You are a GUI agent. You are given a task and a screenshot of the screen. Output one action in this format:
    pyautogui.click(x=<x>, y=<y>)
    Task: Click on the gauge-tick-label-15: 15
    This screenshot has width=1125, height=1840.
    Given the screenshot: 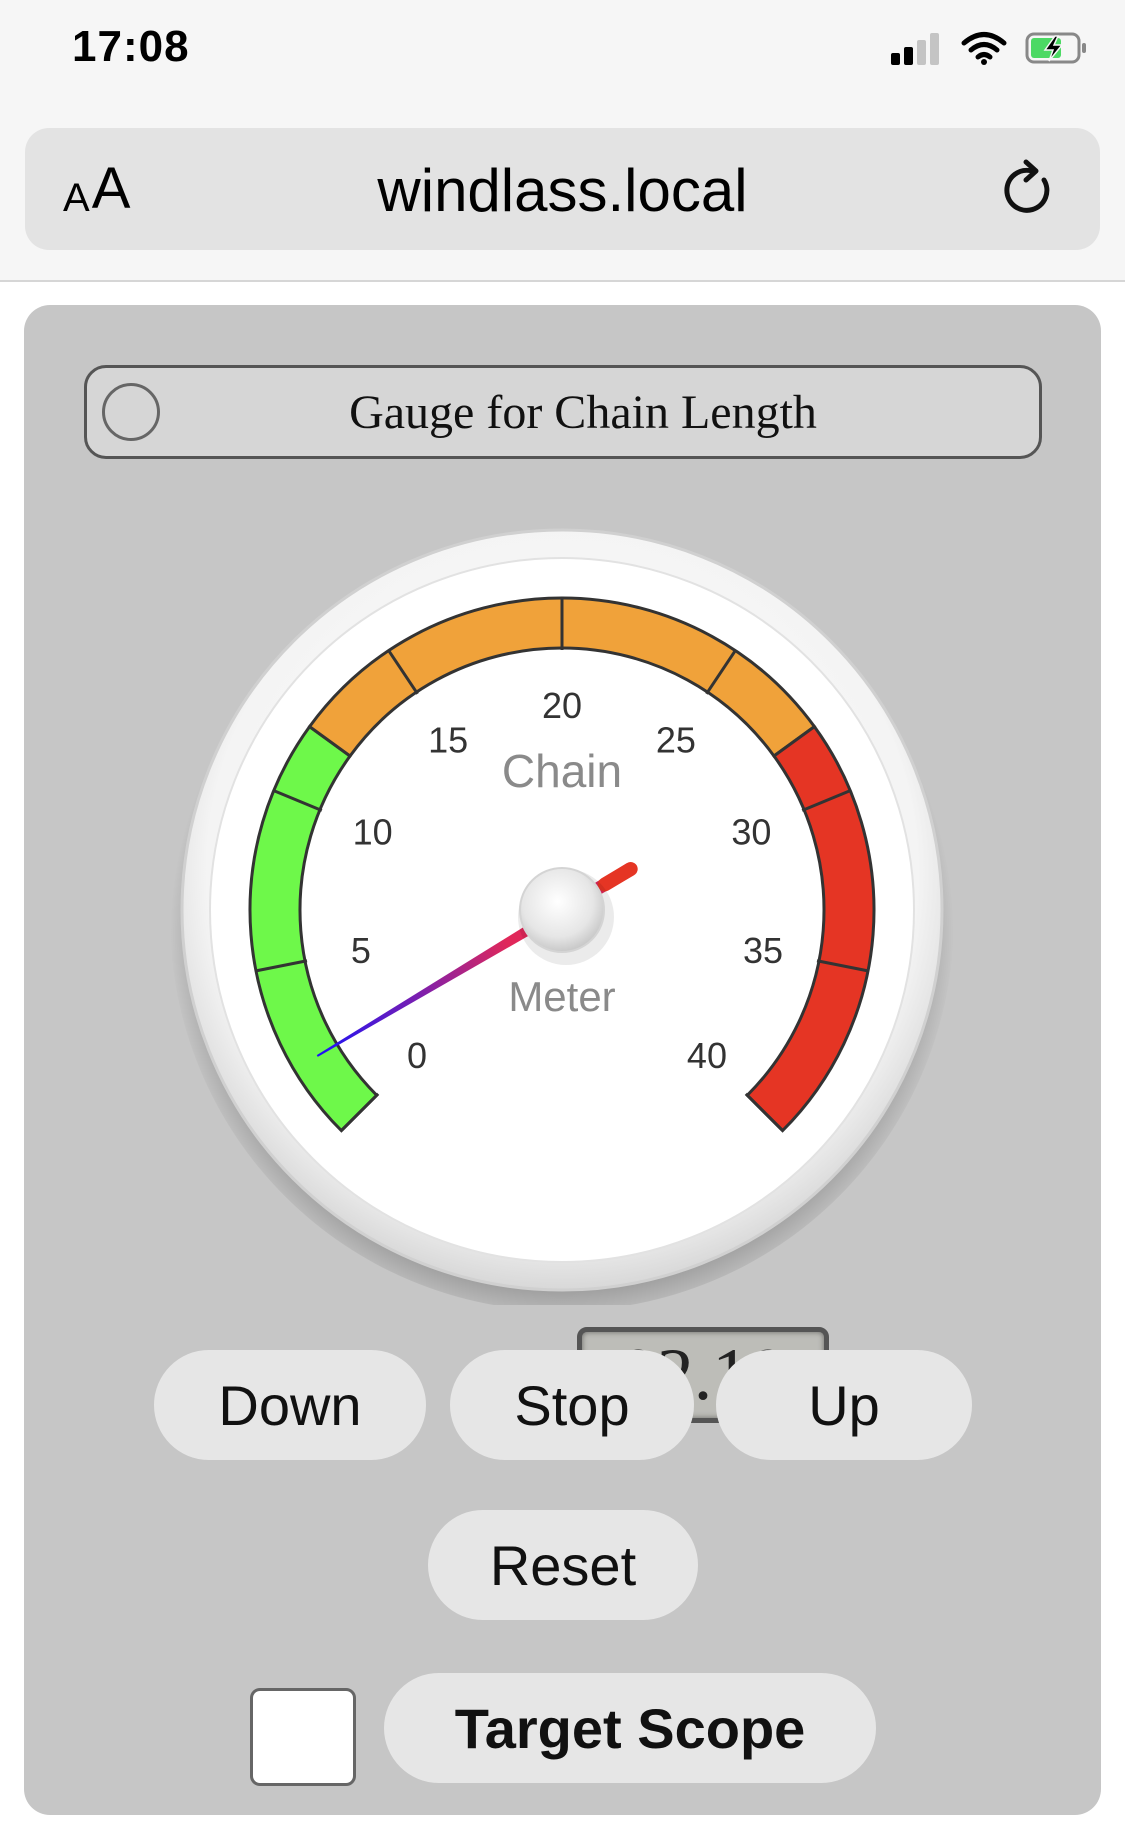 What is the action you would take?
    pyautogui.click(x=448, y=740)
    